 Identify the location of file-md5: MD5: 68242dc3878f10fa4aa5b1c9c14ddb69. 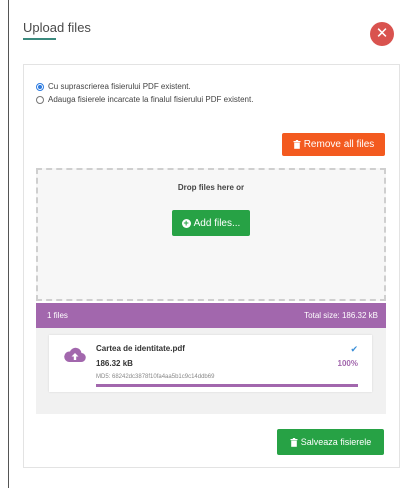
(155, 377).